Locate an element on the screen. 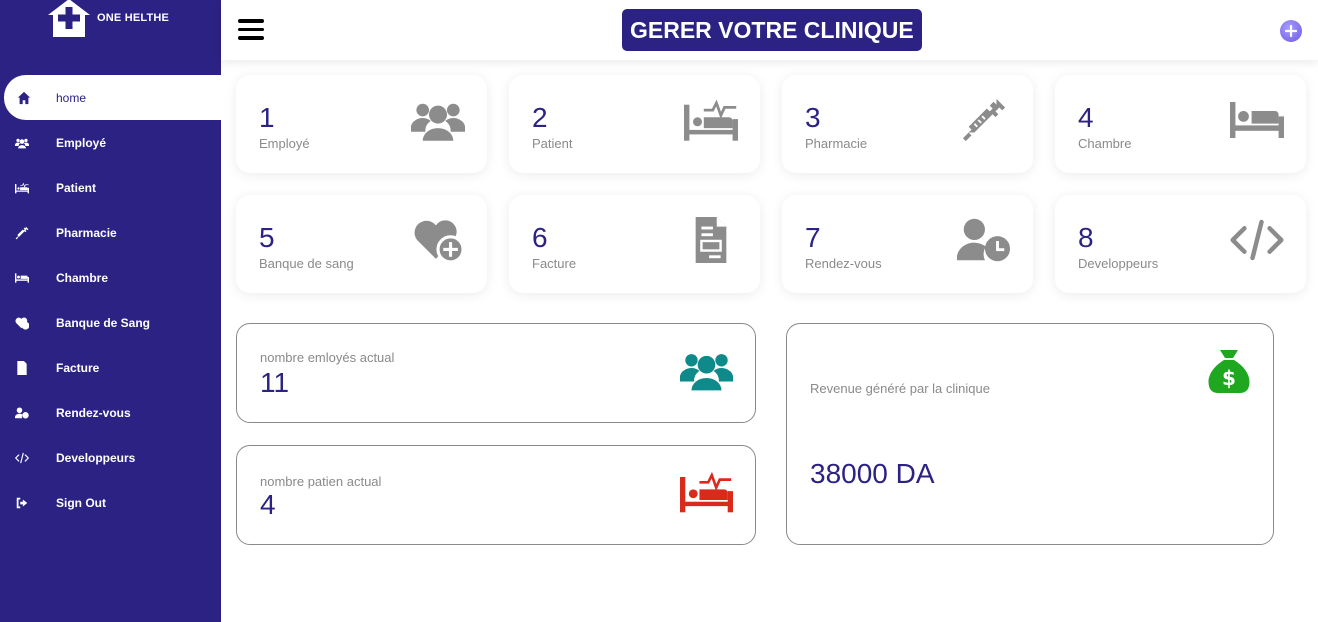  plus-circle-icon is located at coordinates (1291, 31).